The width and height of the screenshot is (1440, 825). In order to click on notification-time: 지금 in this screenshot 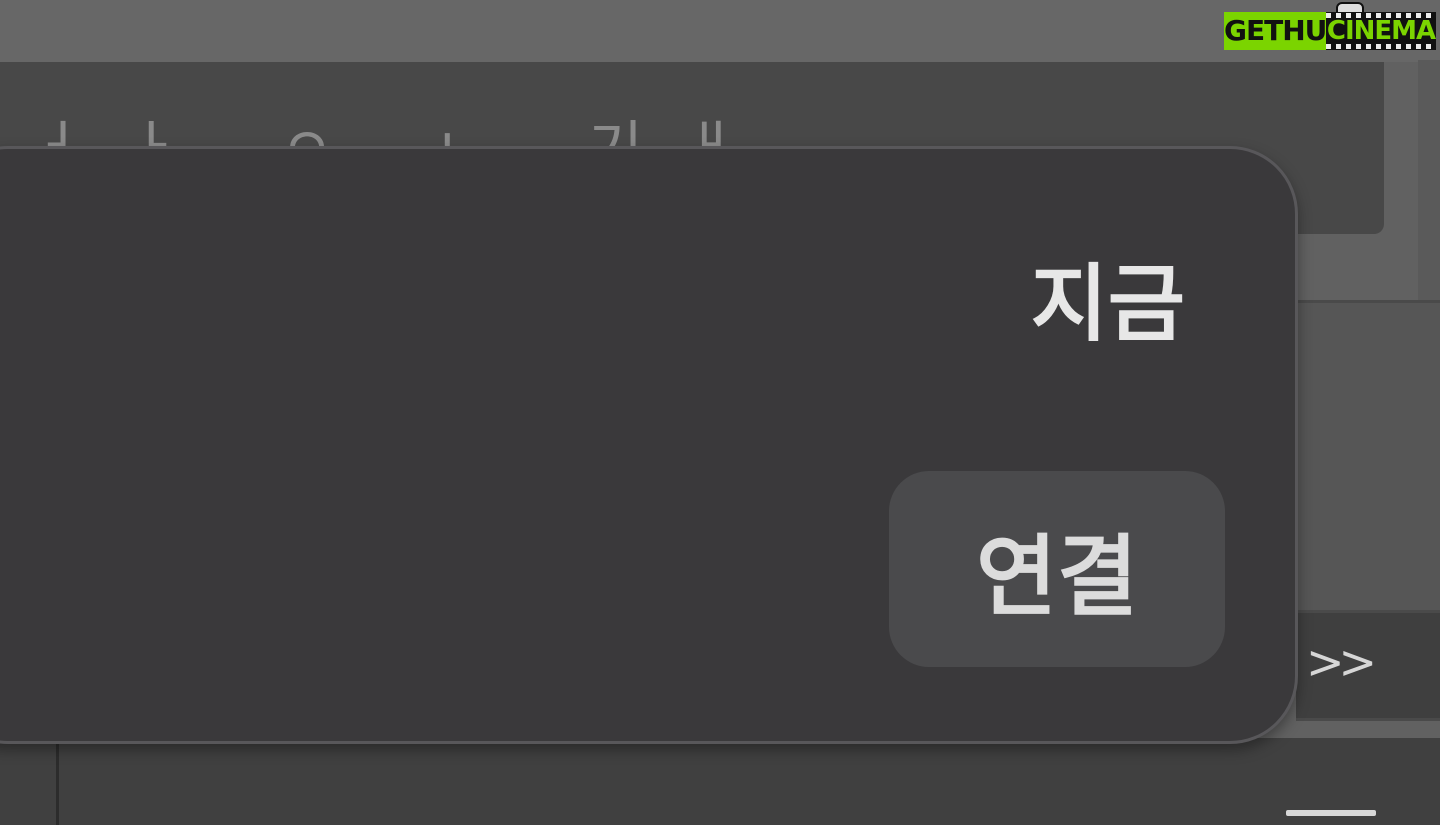, I will do `click(1107, 304)`.